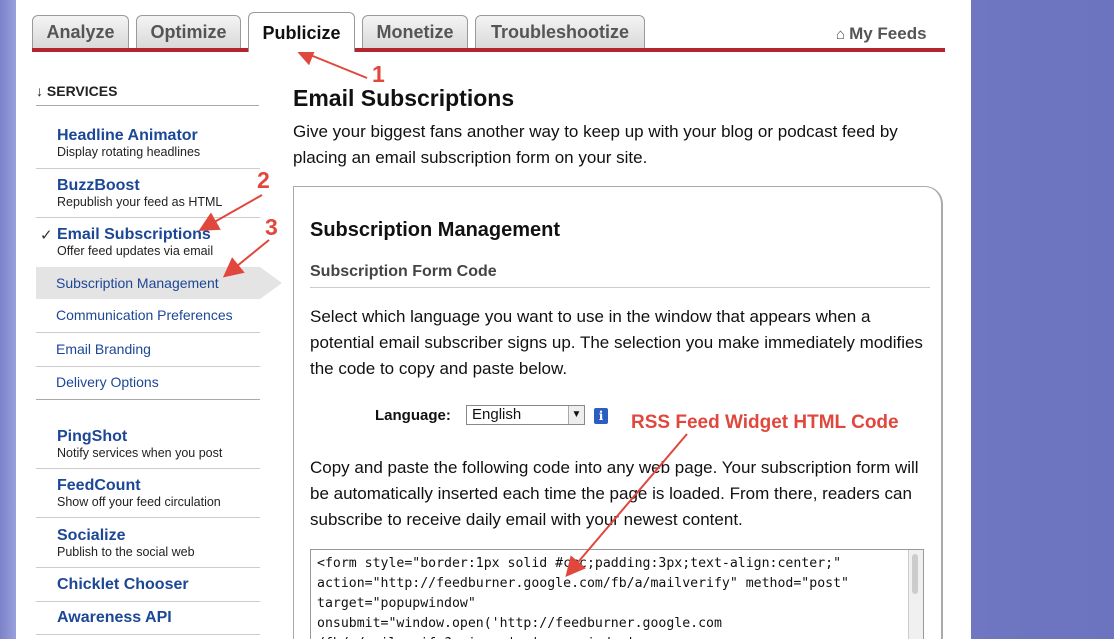  I want to click on arrow-to-subscription-management, so click(246, 258).